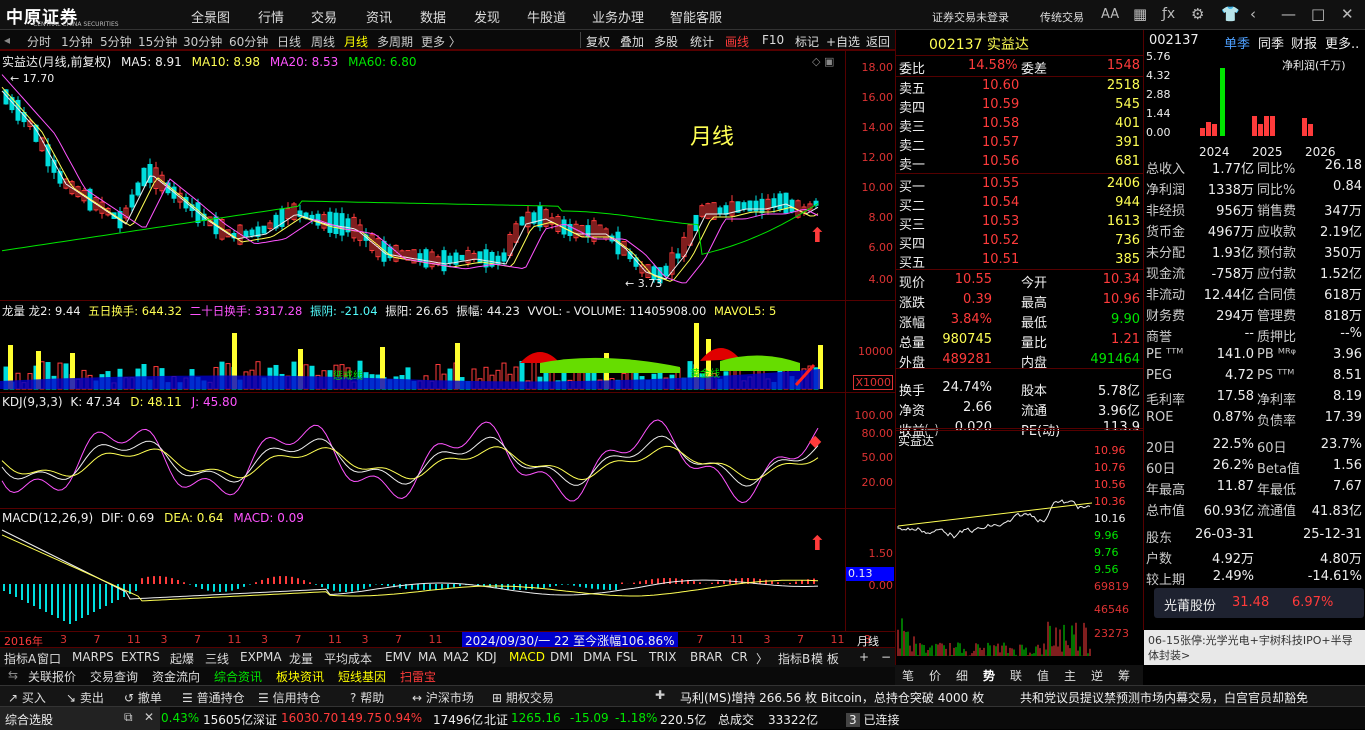 This screenshot has height=730, width=1365. I want to click on toggle-icon: ◂, so click(7, 40).